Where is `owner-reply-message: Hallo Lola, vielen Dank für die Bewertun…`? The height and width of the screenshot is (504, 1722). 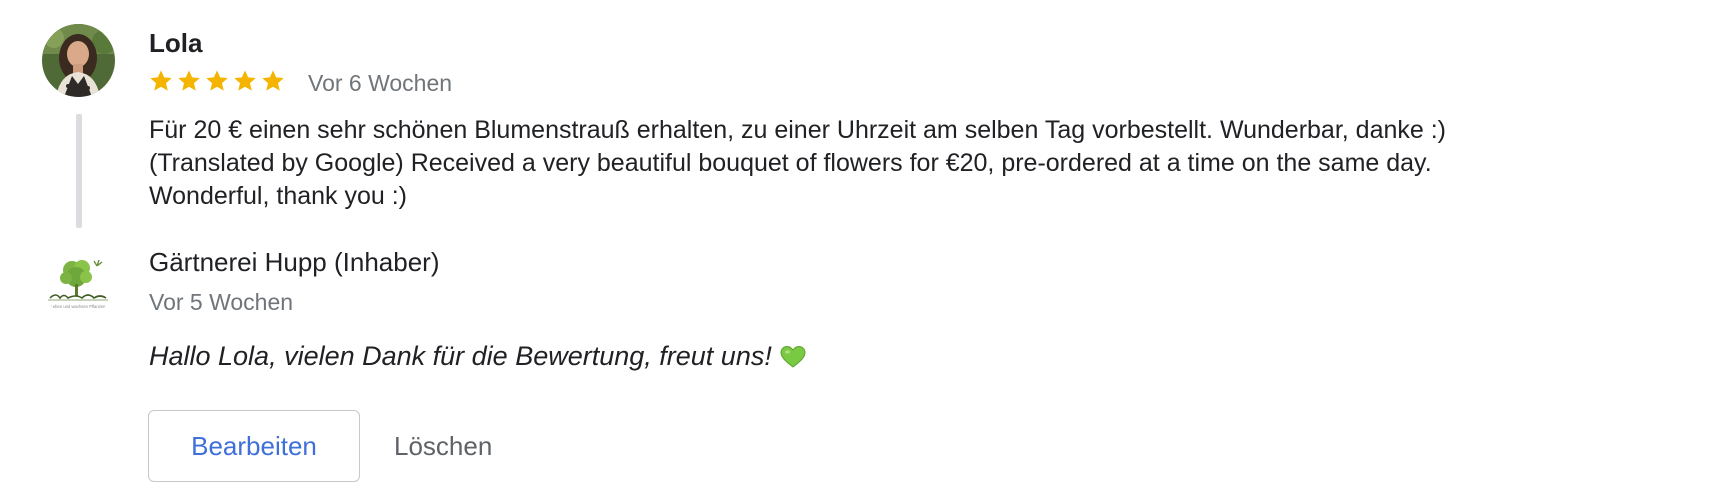
owner-reply-message: Hallo Lola, vielen Dank für die Bewertun… is located at coordinates (460, 356).